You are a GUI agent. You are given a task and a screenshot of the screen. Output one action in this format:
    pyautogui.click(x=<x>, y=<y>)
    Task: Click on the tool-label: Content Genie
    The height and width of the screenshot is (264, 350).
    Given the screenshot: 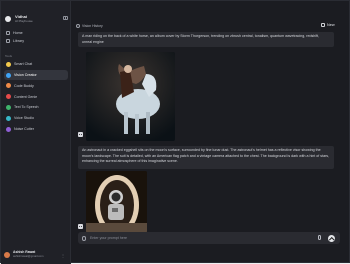 What is the action you would take?
    pyautogui.click(x=26, y=96)
    